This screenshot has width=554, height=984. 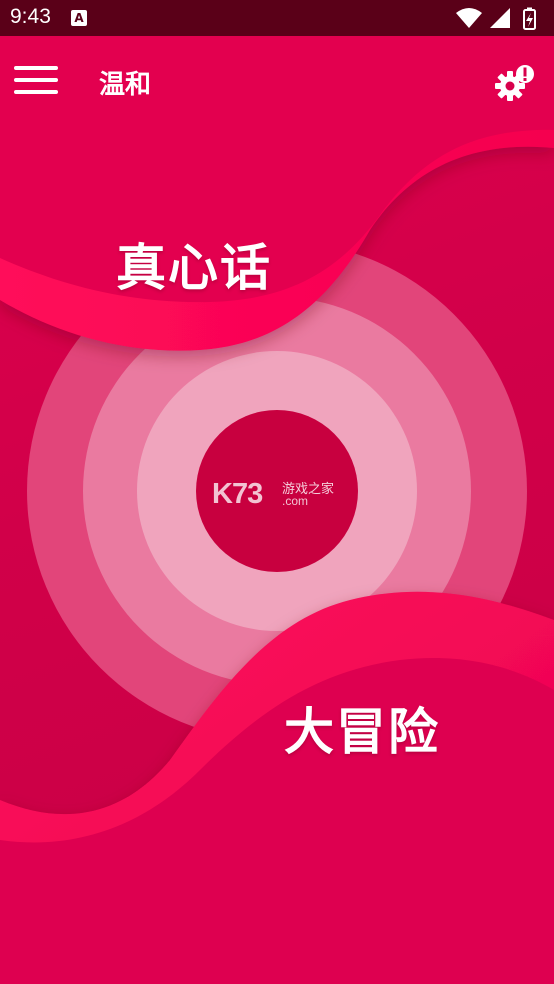 What do you see at coordinates (295, 501) in the screenshot?
I see `watermark-domain: .com` at bounding box center [295, 501].